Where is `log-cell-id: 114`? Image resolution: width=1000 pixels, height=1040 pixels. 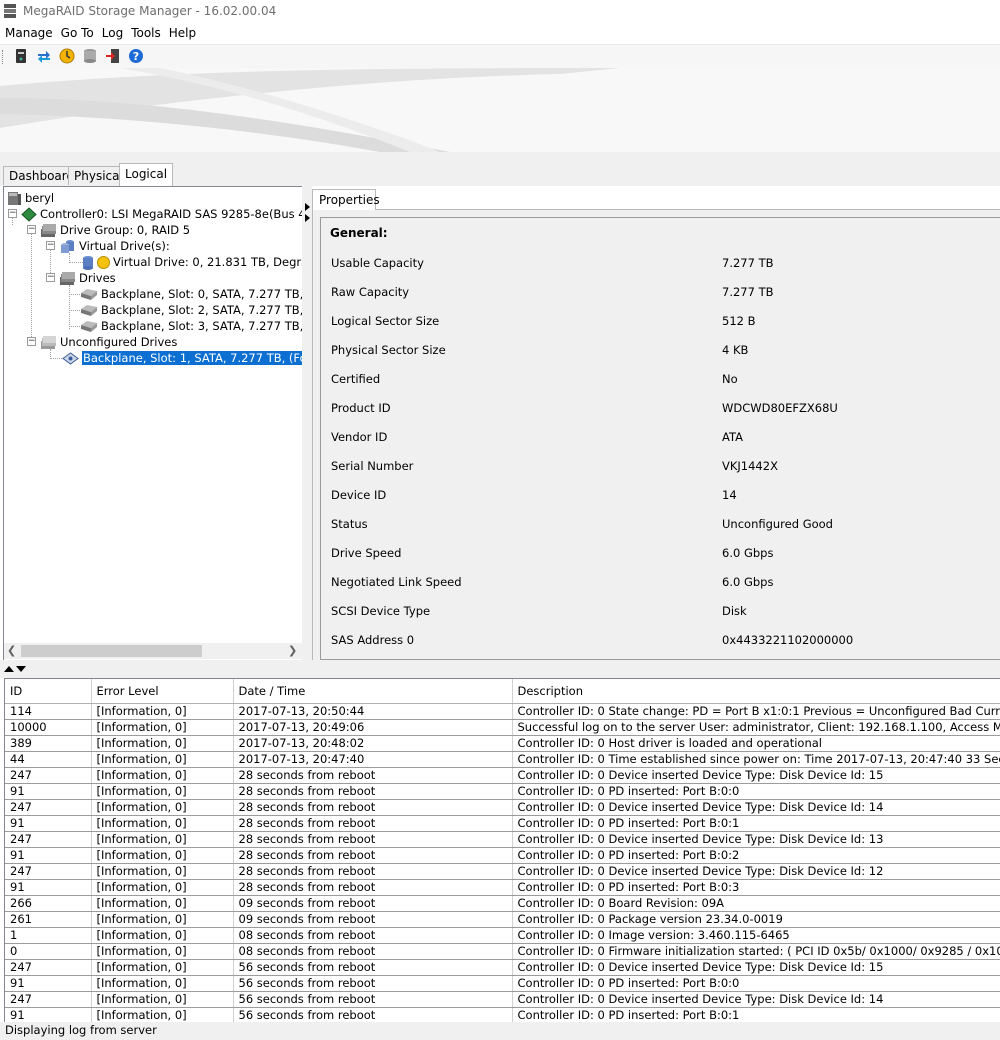
log-cell-id: 114 is located at coordinates (48, 711).